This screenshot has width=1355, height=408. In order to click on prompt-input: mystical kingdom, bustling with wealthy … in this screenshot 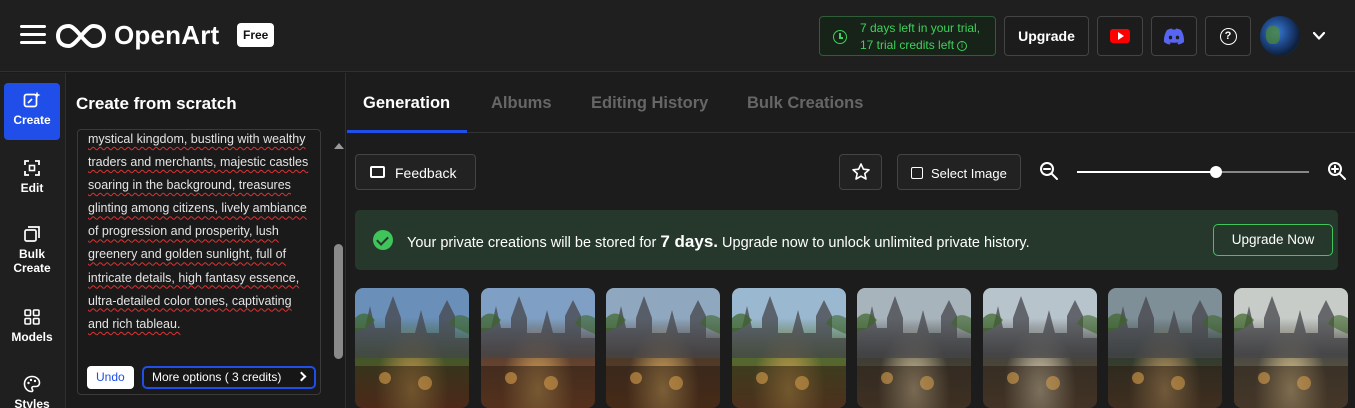, I will do `click(199, 262)`.